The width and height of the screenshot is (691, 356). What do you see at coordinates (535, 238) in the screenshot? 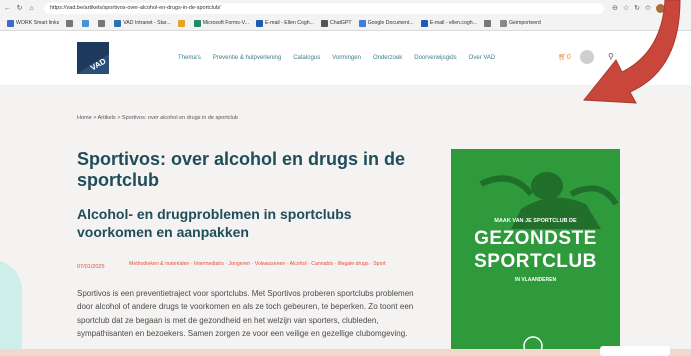
I see `promo-heading-line1: GEZONDSTE` at bounding box center [535, 238].